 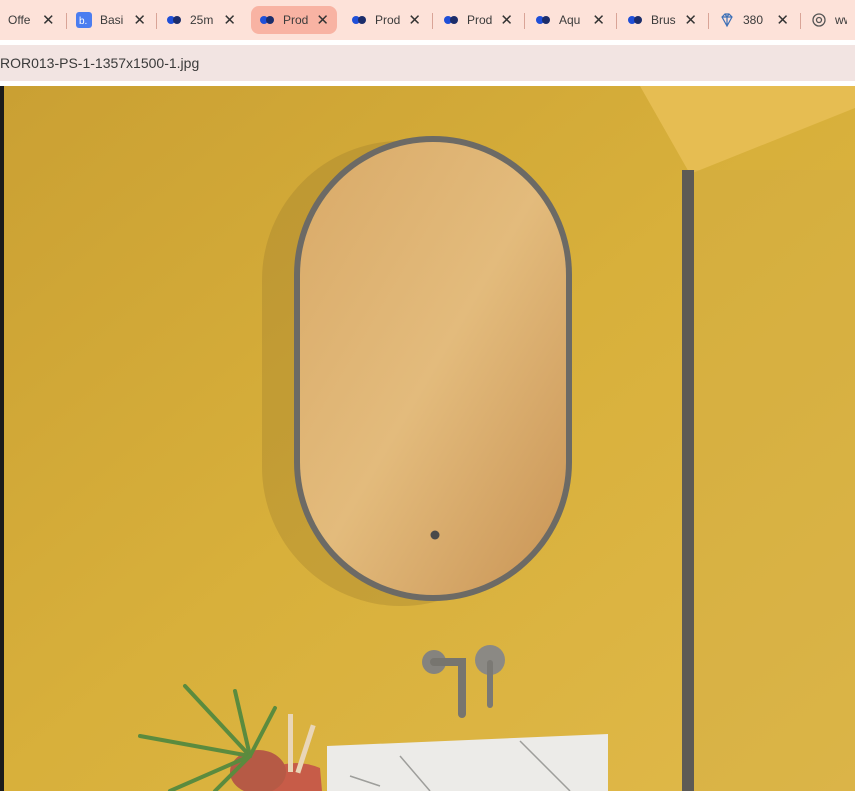 I want to click on address-bar: ROR013-PS-1-1357x1500-1.jpg, so click(x=427, y=63).